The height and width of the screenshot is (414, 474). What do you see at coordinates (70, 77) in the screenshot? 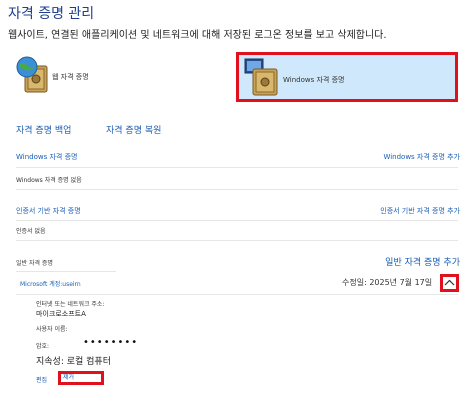
I see `web-credentials-label: 웹 자격 증명` at bounding box center [70, 77].